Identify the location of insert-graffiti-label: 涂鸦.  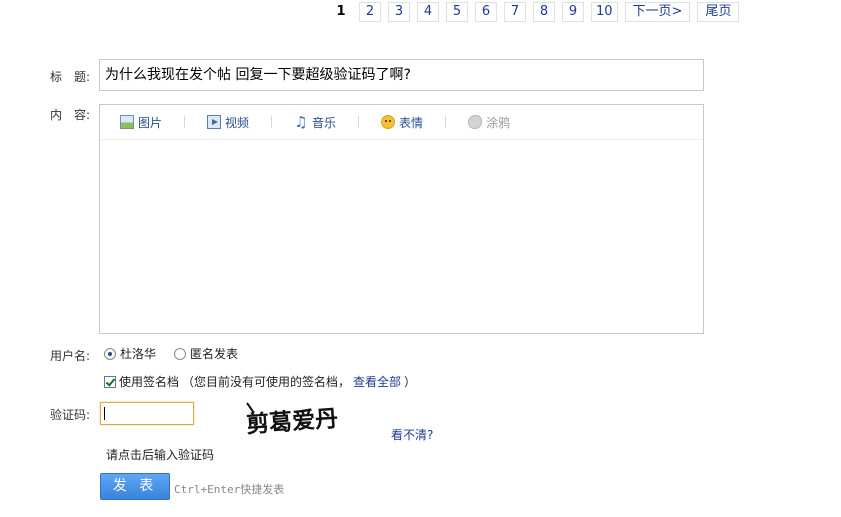
(498, 122).